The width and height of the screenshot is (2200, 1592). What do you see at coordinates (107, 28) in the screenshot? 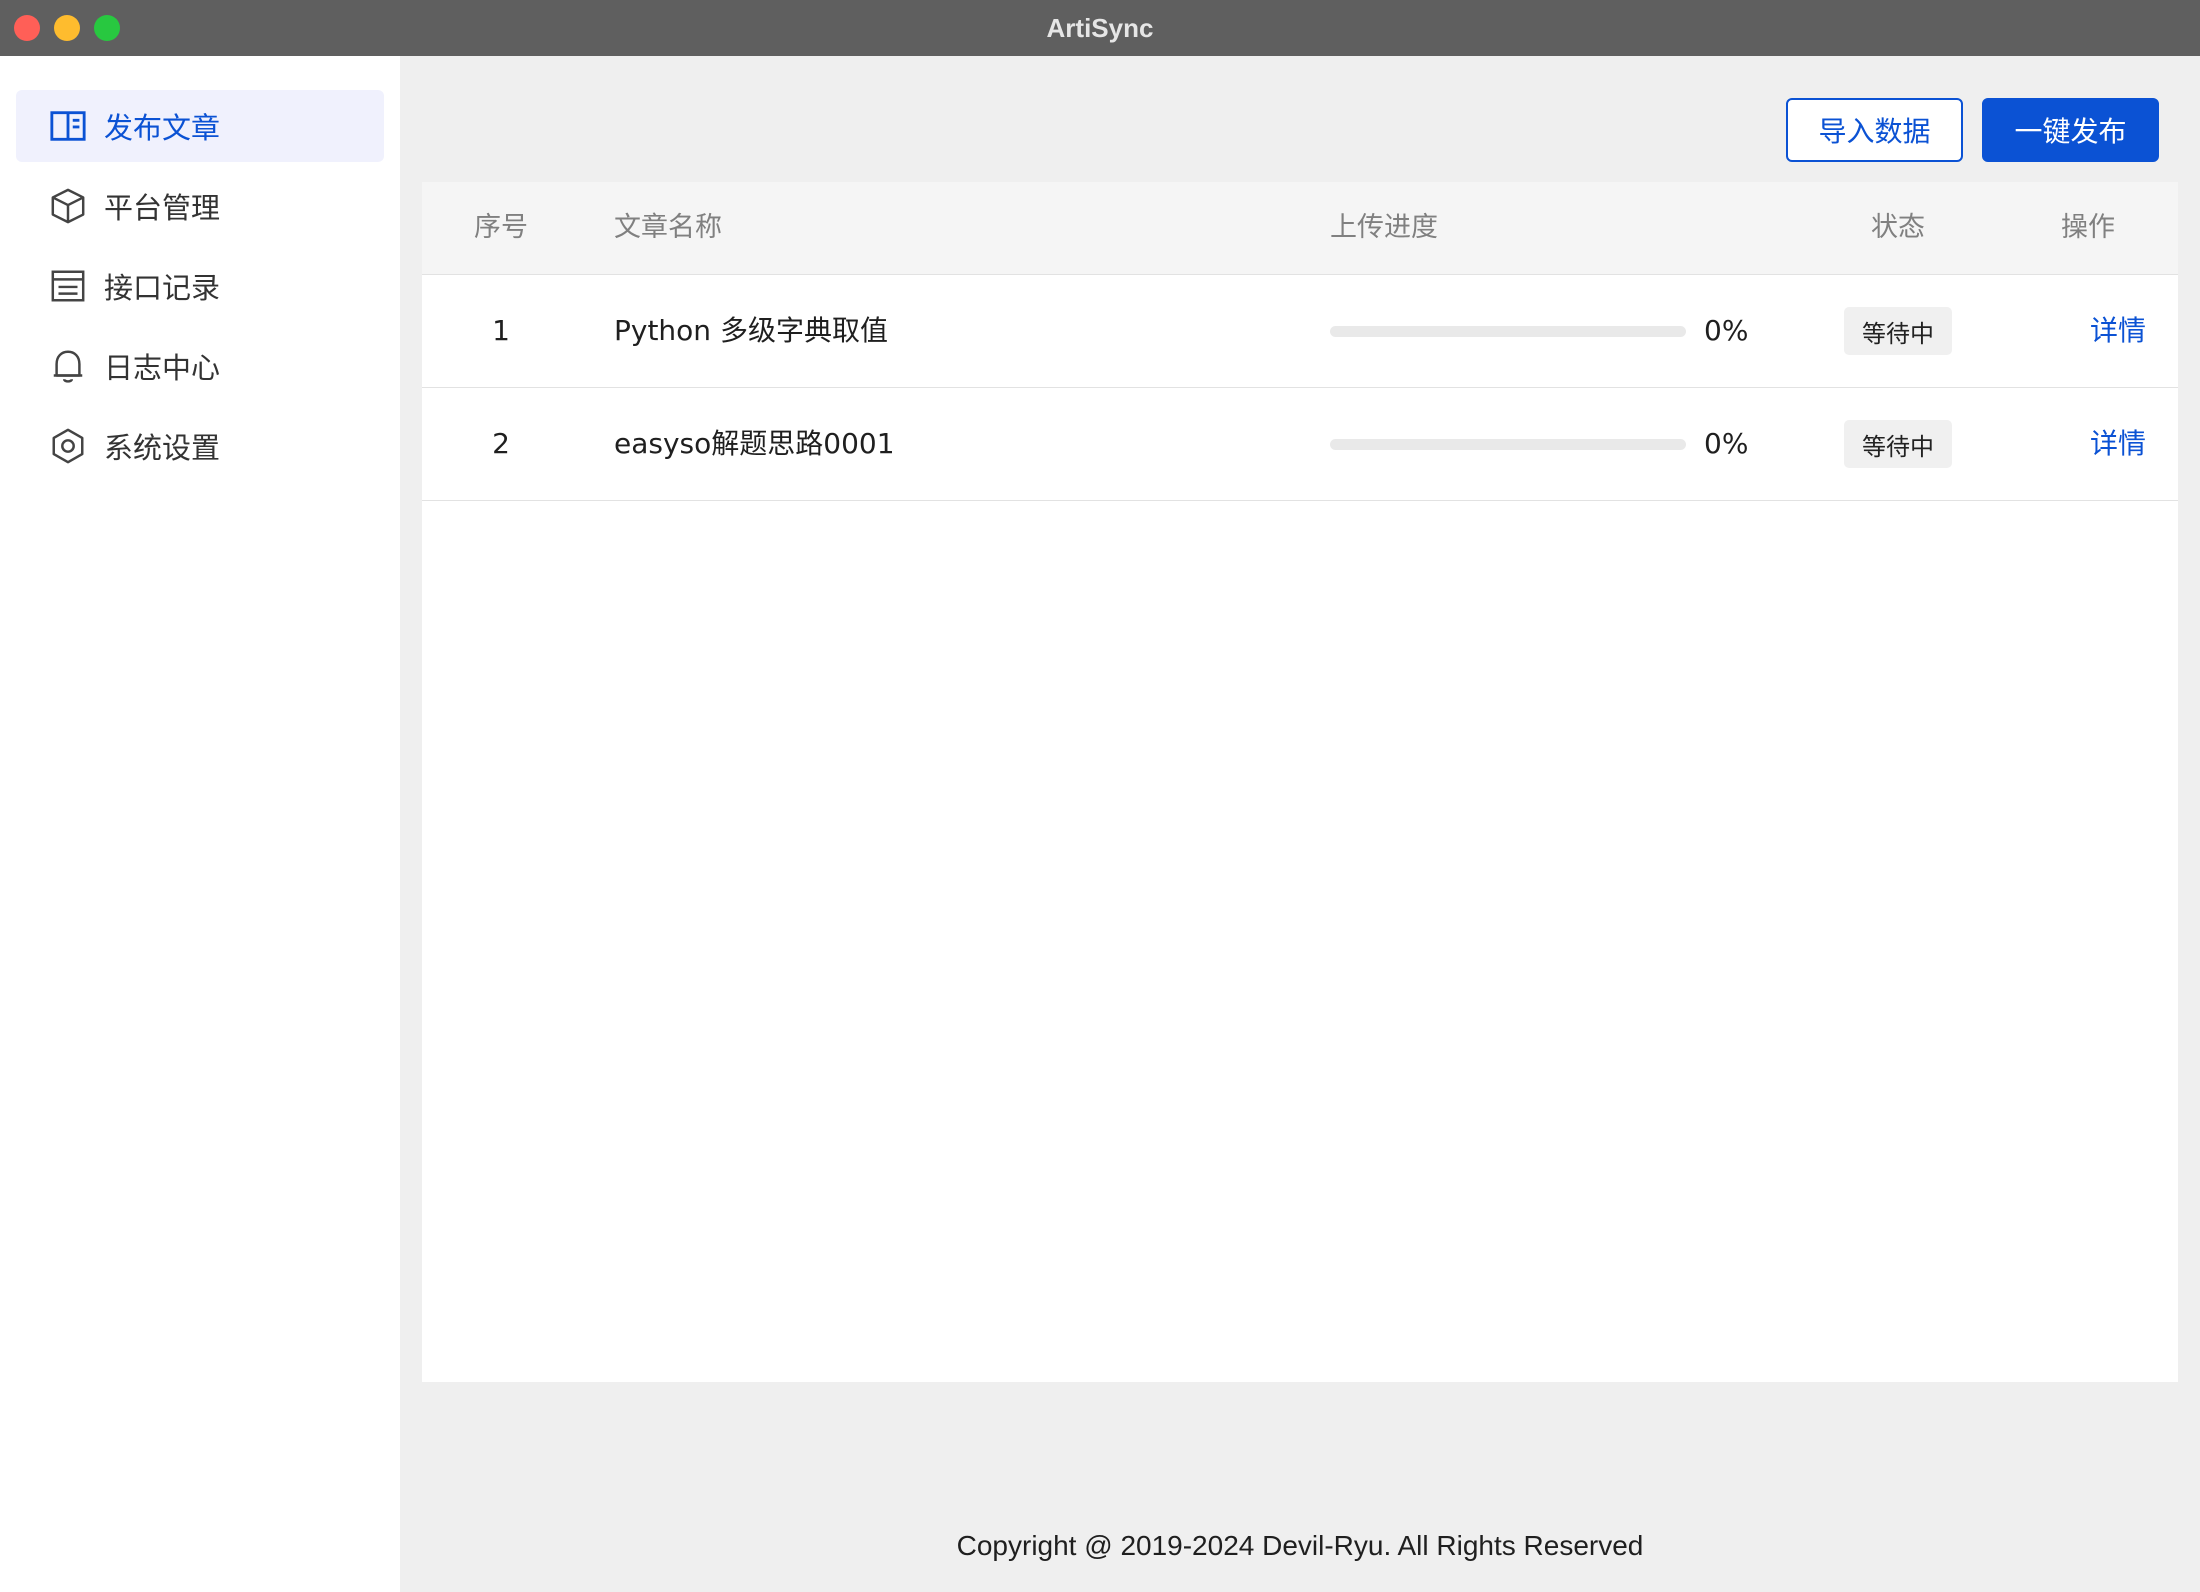
I see `zoom-window-button` at bounding box center [107, 28].